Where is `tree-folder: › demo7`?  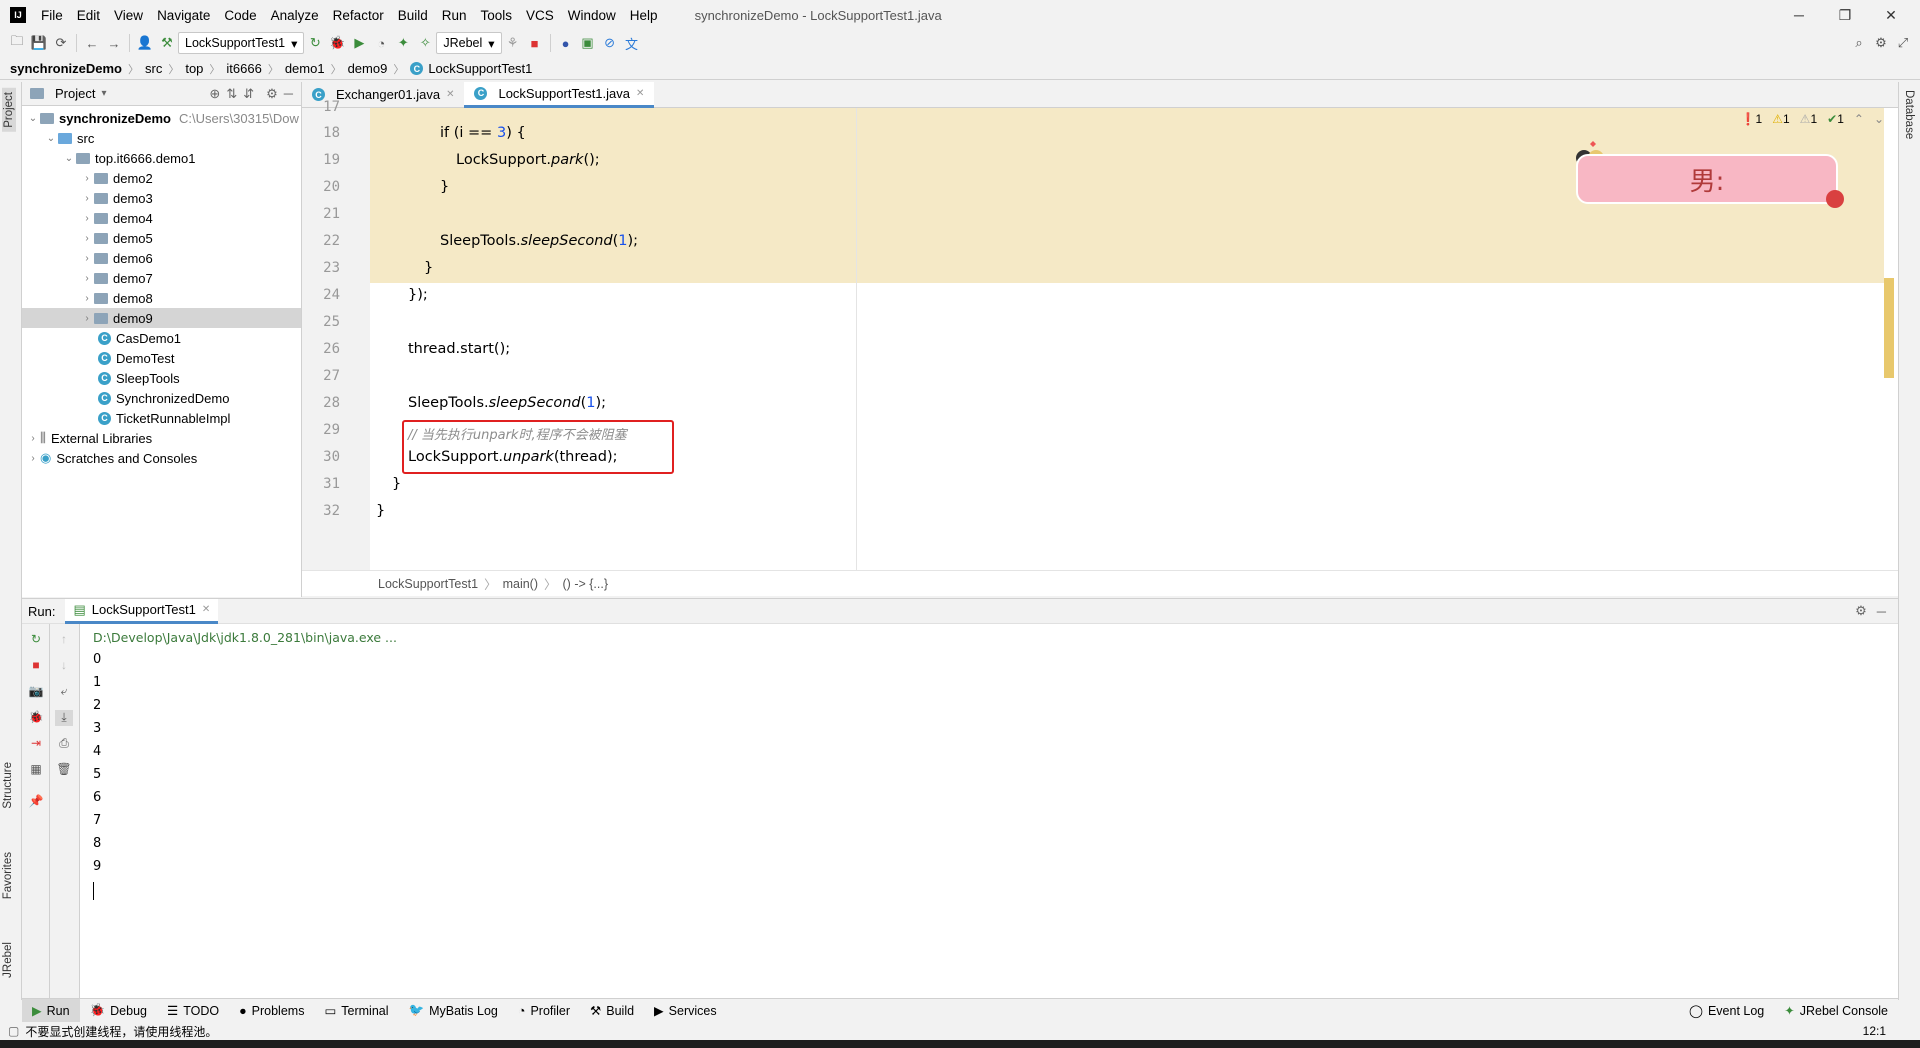 tree-folder: › demo7 is located at coordinates (161, 278).